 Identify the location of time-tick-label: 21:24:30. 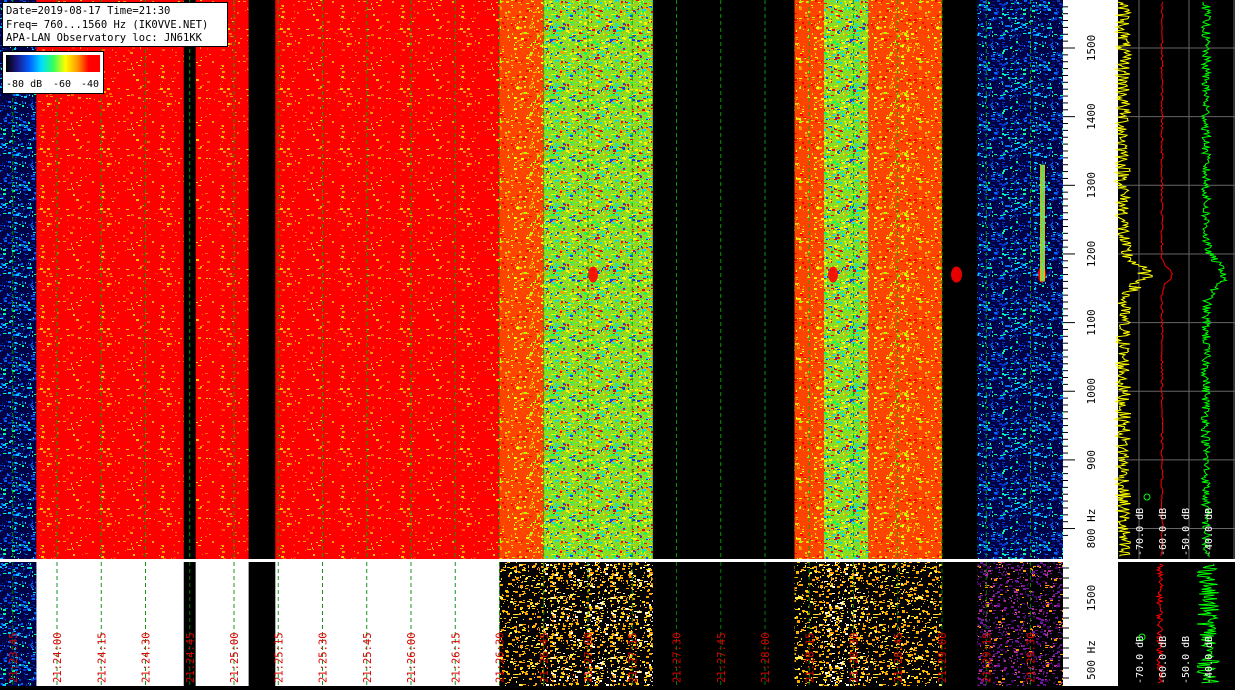
(147, 657).